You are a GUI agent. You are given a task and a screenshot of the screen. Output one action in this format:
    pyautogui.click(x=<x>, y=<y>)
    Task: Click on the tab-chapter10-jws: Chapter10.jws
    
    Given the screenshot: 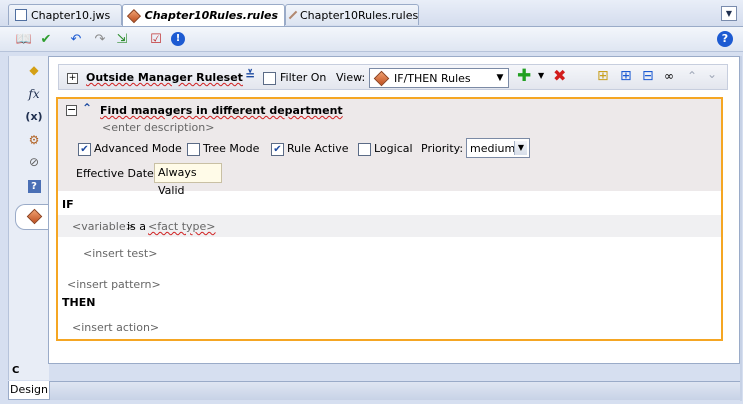 What is the action you would take?
    pyautogui.click(x=65, y=14)
    